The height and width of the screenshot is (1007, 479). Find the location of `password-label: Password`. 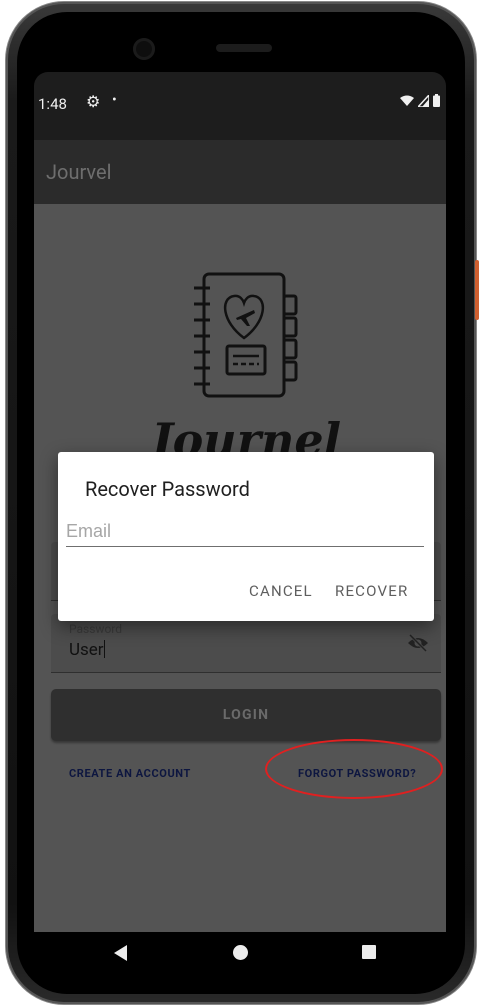

password-label: Password is located at coordinates (96, 629).